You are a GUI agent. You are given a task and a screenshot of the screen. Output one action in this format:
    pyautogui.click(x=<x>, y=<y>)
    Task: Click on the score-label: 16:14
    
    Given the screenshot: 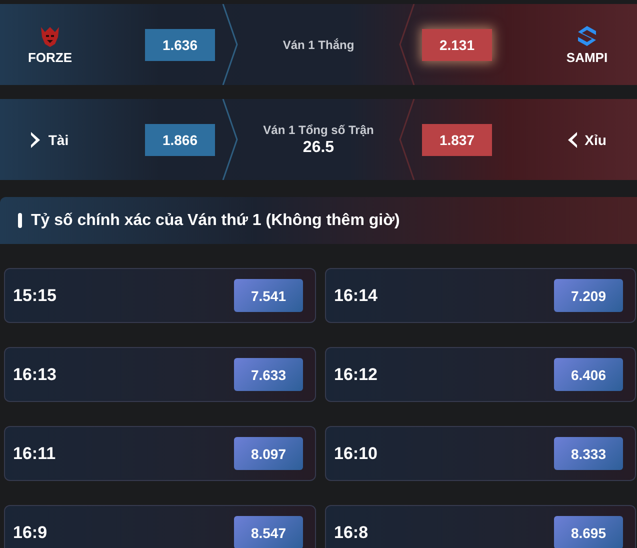 What is the action you would take?
    pyautogui.click(x=356, y=296)
    